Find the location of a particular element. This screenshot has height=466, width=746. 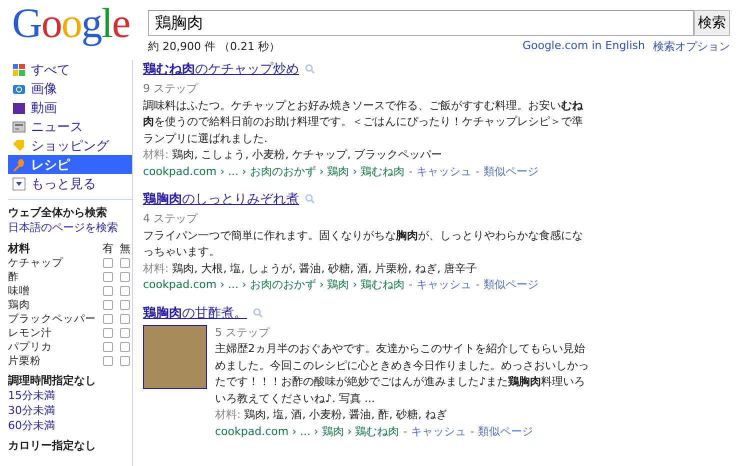

ingredient-label: レモン汁 is located at coordinates (30, 333).